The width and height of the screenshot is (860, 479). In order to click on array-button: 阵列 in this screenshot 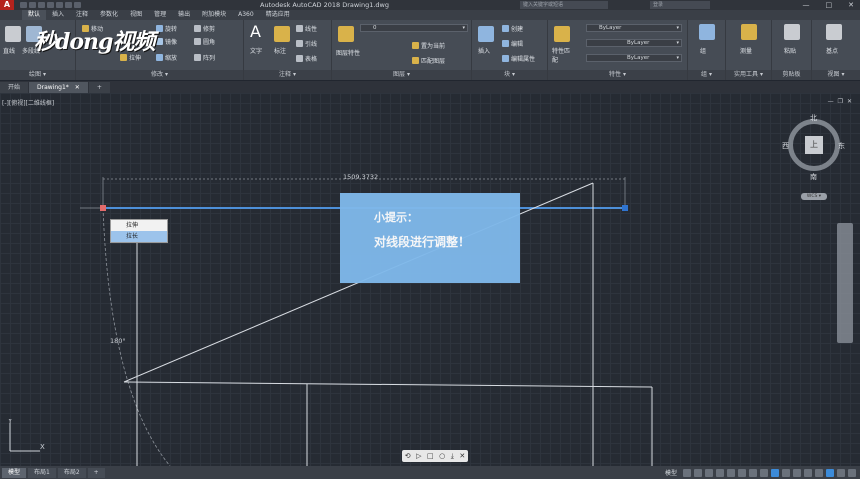, I will do `click(204, 57)`.